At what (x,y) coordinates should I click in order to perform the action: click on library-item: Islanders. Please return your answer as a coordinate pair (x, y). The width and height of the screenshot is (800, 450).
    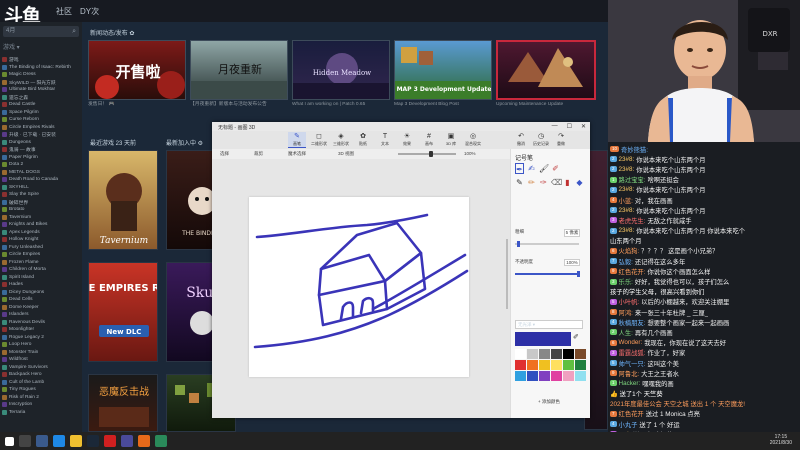
    Looking at the image, I should click on (42, 315).